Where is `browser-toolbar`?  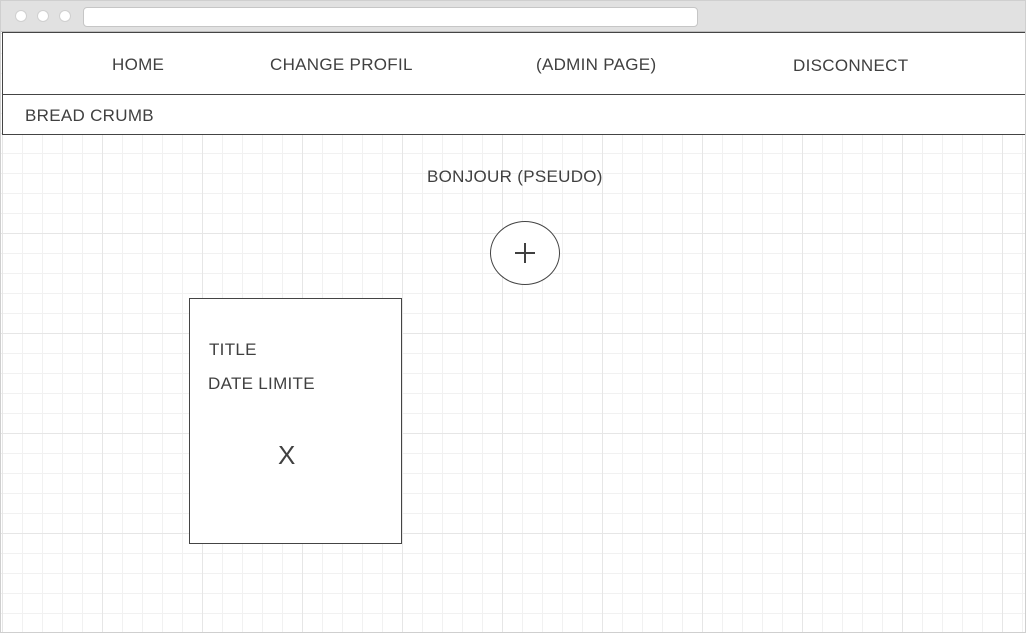
browser-toolbar is located at coordinates (513, 16).